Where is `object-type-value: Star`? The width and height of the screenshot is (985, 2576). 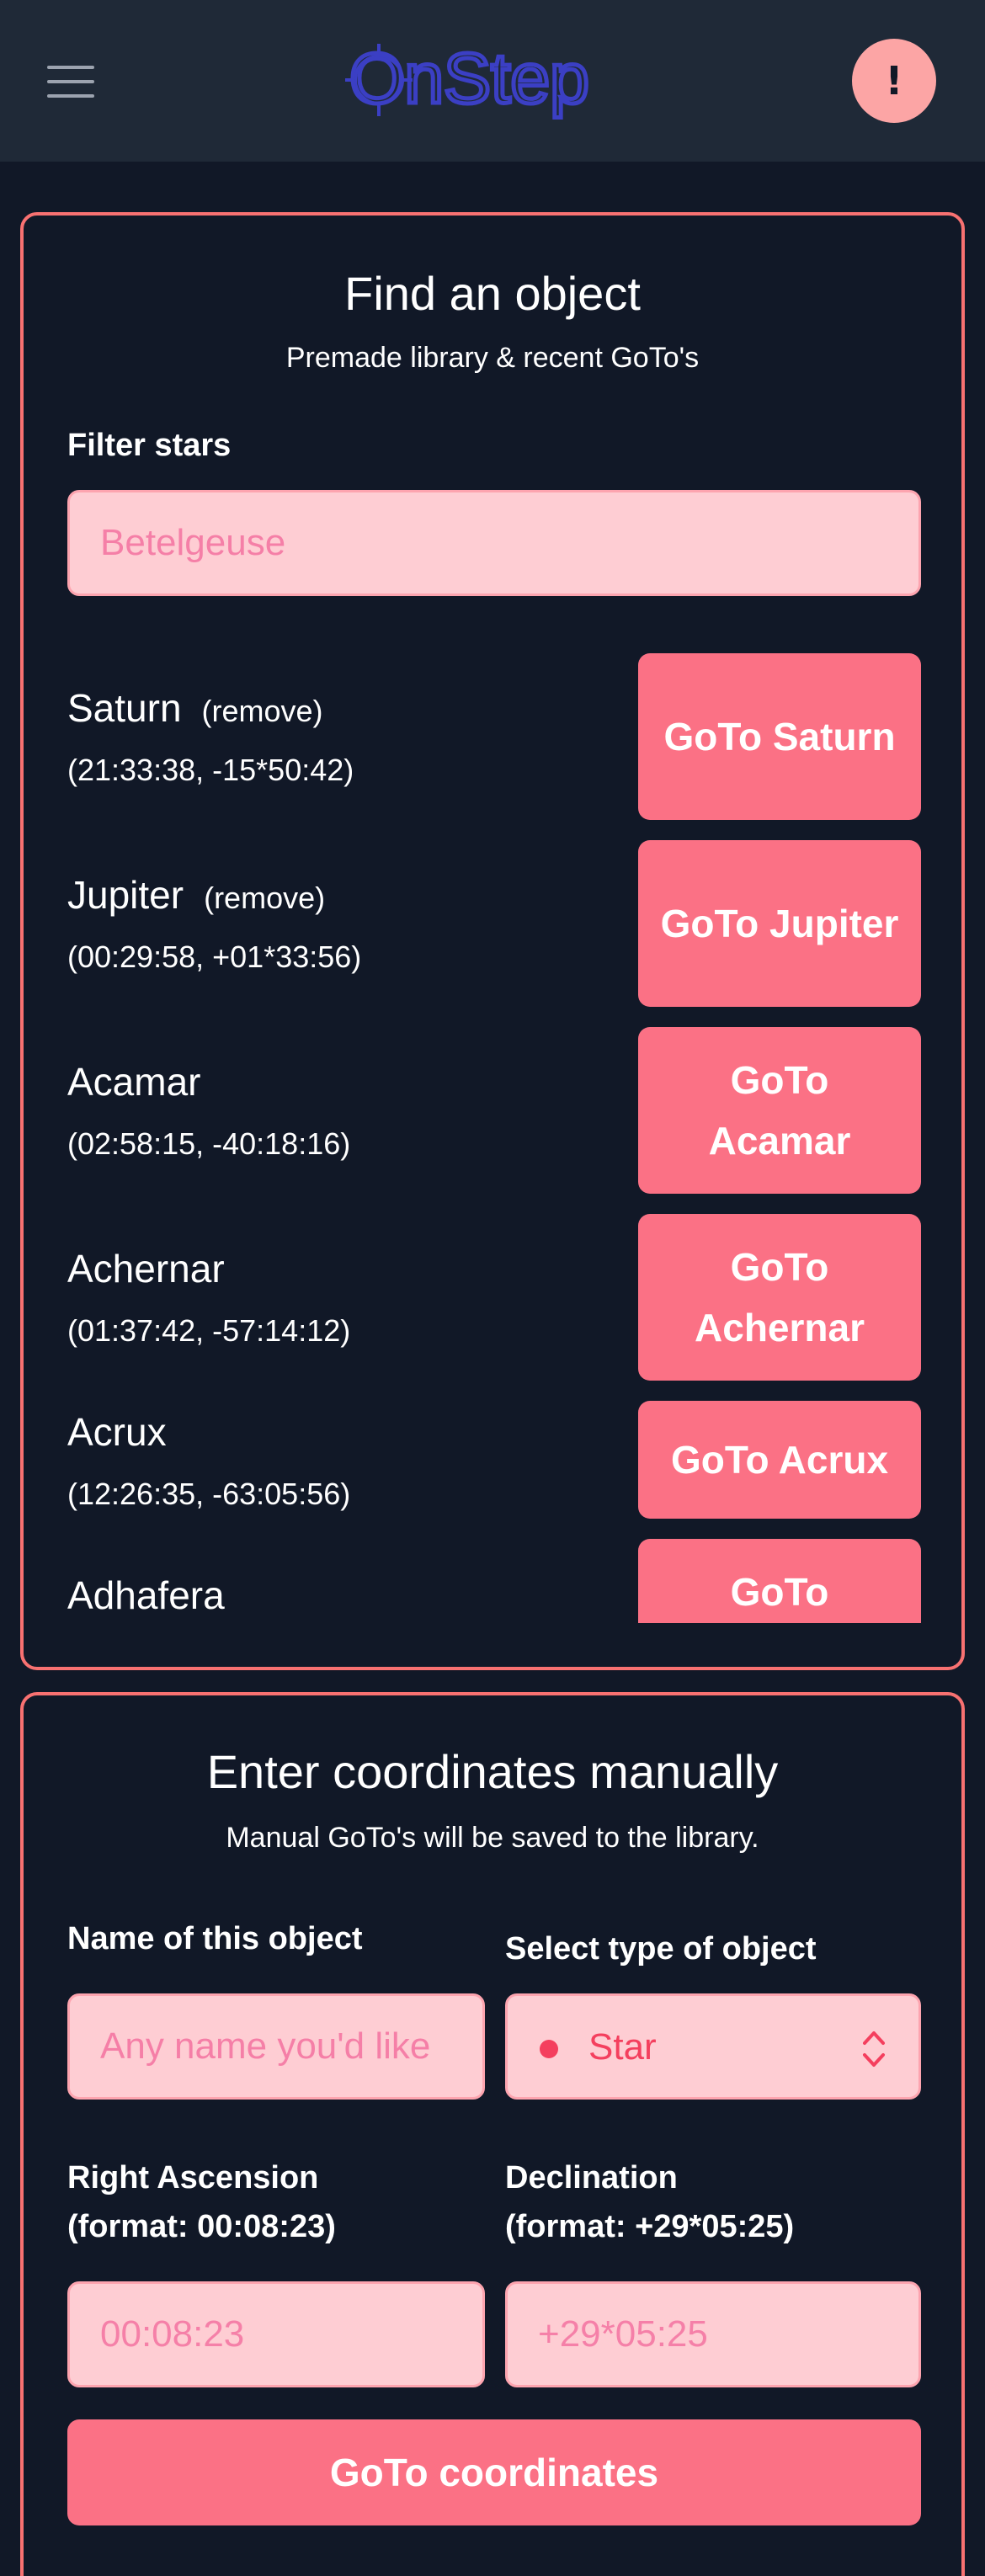
object-type-value: Star is located at coordinates (622, 2047).